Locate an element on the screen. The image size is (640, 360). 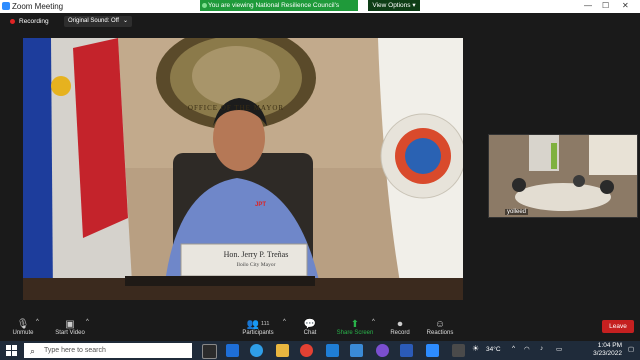
audio-options-caret: ^ is located at coordinates (37, 322).